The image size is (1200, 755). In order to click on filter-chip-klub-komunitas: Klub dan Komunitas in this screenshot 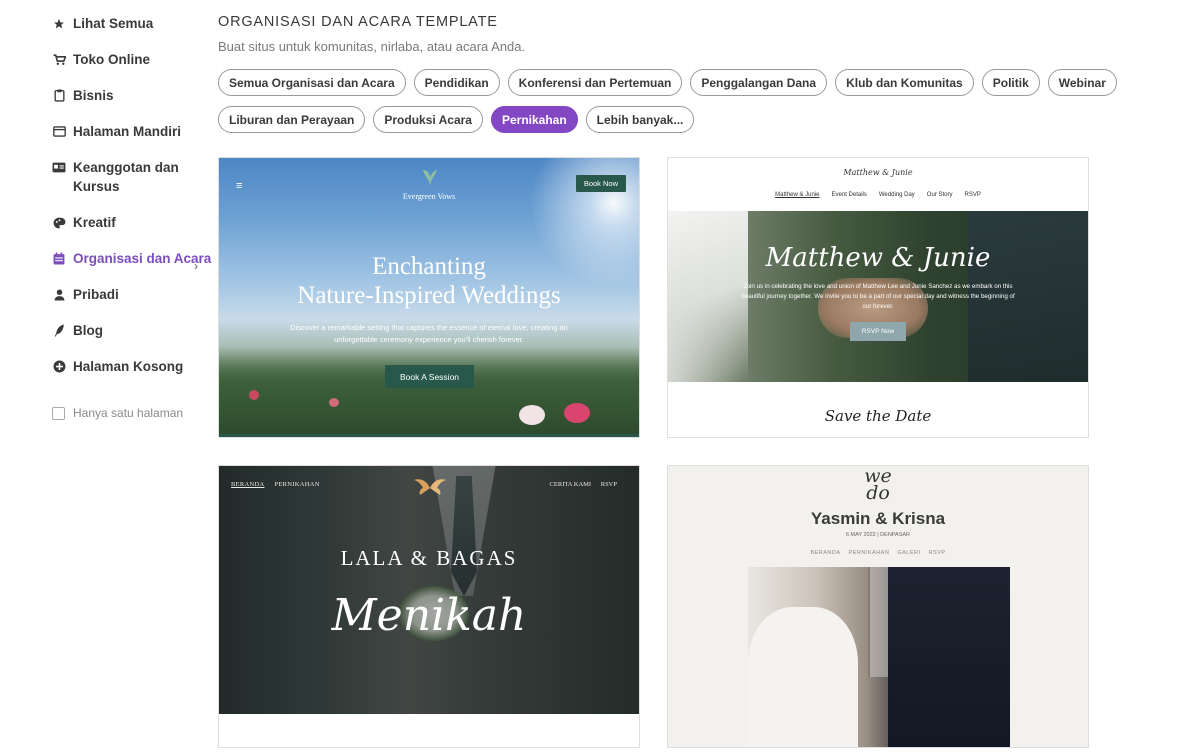, I will do `click(904, 82)`.